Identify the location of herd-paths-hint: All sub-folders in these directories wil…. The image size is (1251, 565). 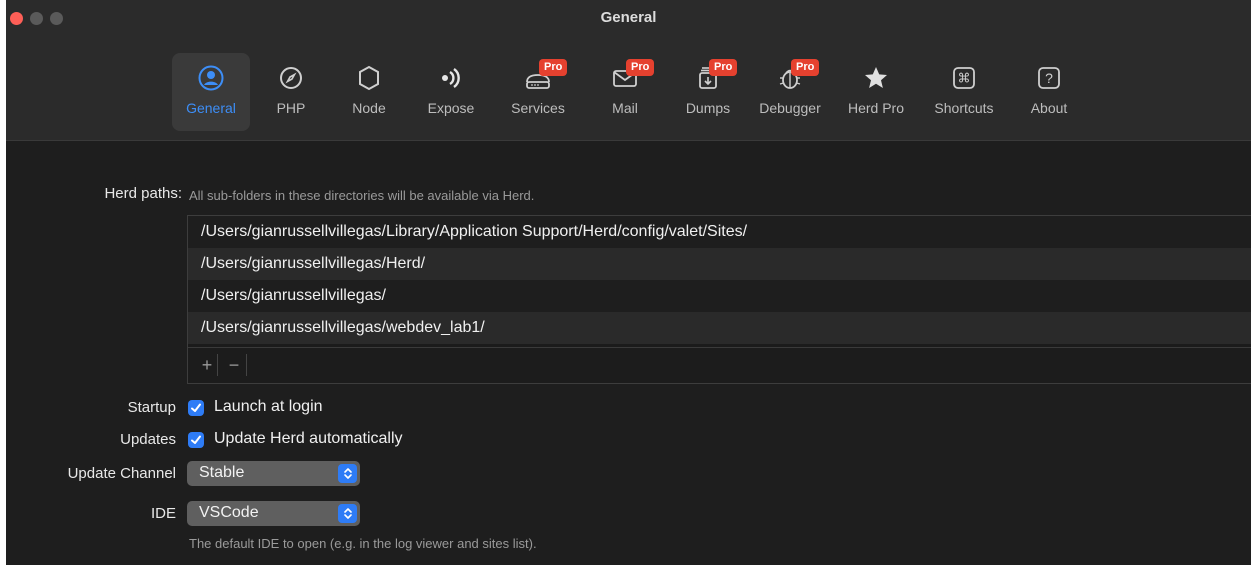
(362, 195).